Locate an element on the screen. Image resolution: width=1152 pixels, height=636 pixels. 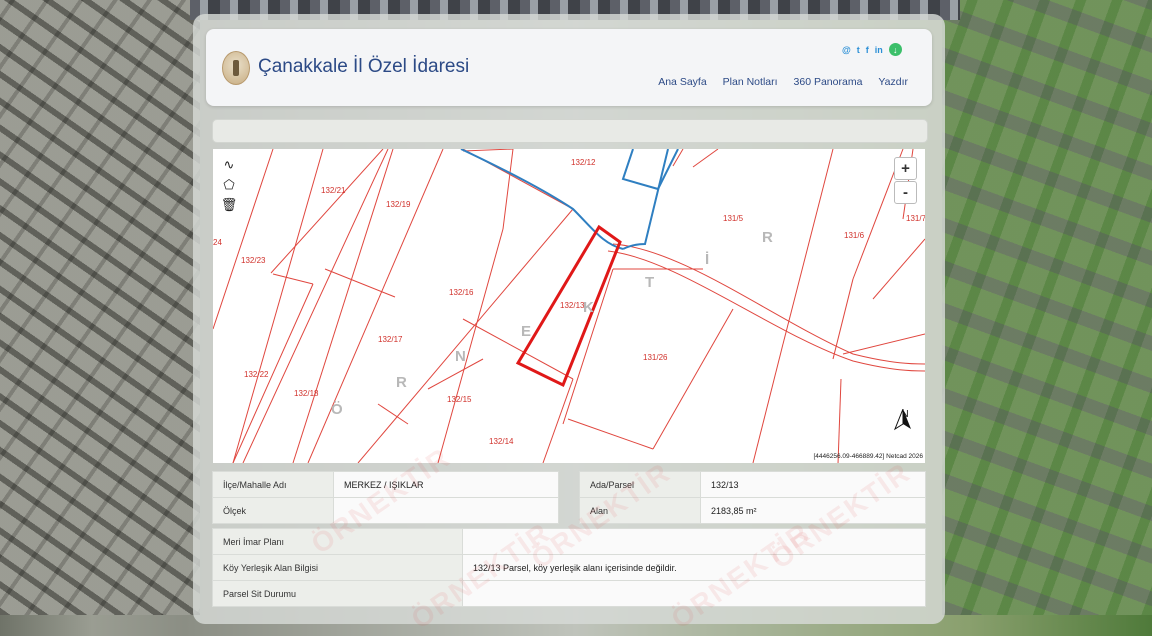
draw-polygon-icon: ⬠ is located at coordinates (229, 185).